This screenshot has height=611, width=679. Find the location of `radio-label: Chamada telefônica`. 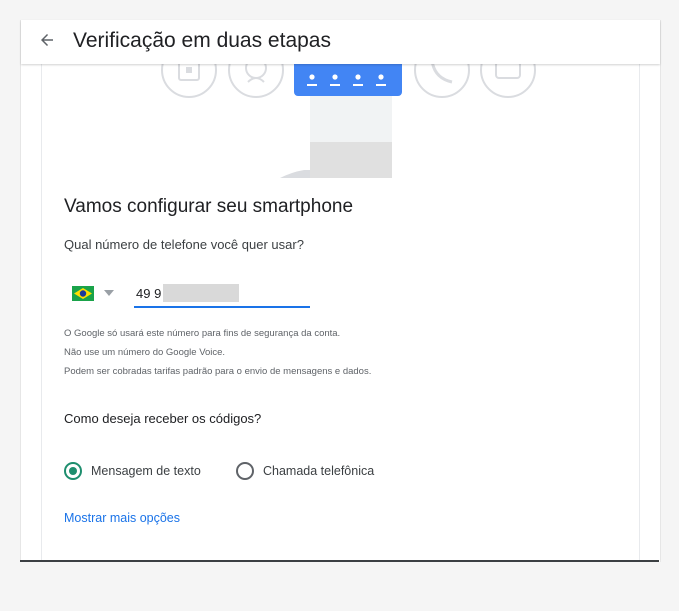

radio-label: Chamada telefônica is located at coordinates (319, 471).